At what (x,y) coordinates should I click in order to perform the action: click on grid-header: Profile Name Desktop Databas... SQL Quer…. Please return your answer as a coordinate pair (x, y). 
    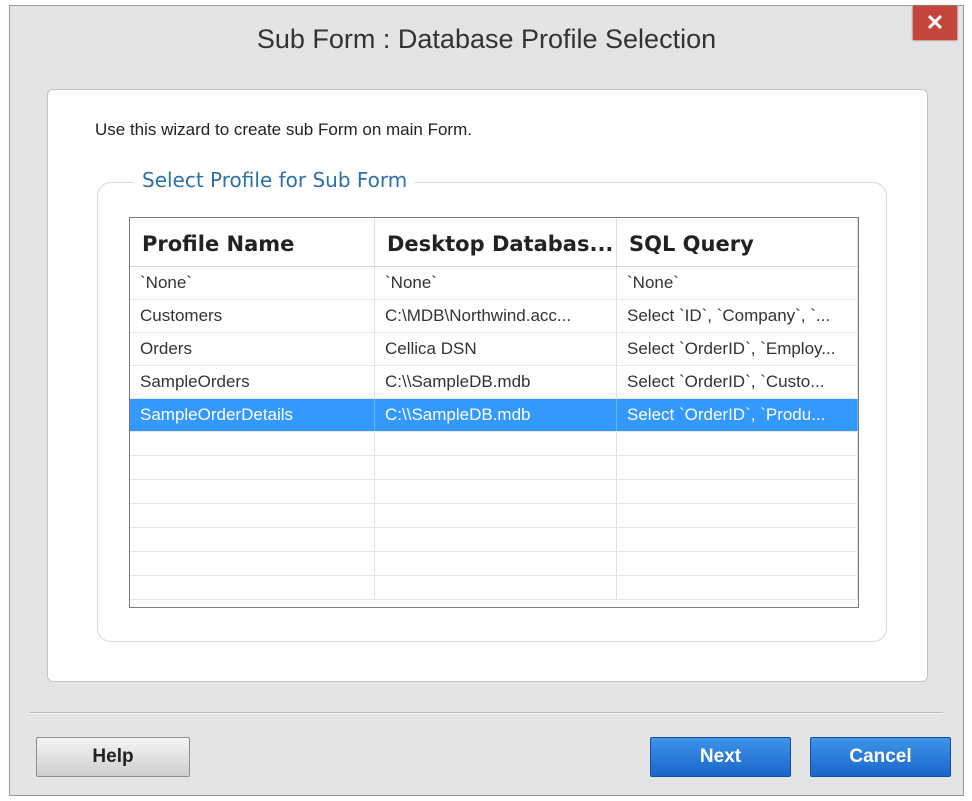
    Looking at the image, I should click on (494, 242).